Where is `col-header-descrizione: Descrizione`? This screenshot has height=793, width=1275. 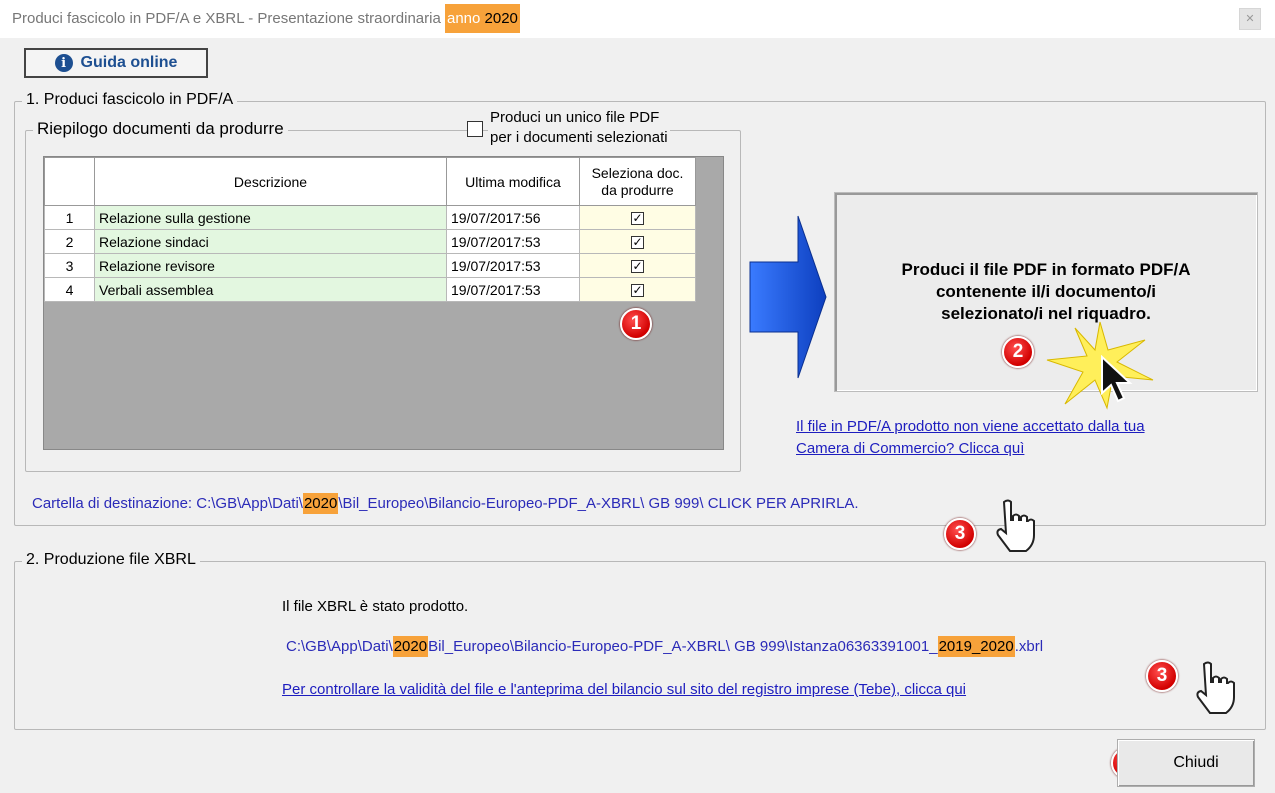 col-header-descrizione: Descrizione is located at coordinates (270, 181).